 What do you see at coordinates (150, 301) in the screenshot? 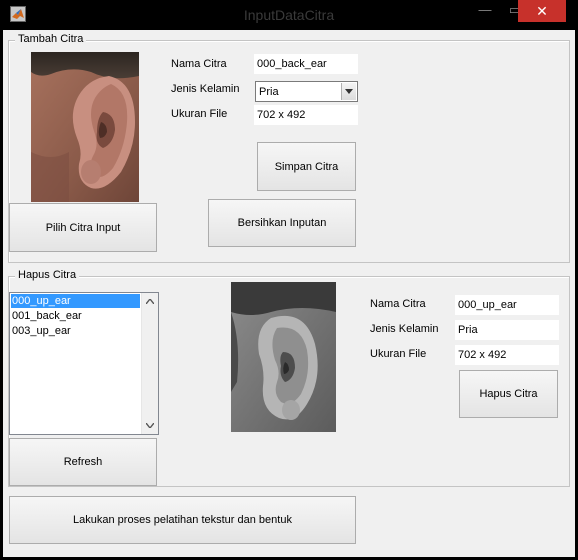
I see `scroll-up-icon` at bounding box center [150, 301].